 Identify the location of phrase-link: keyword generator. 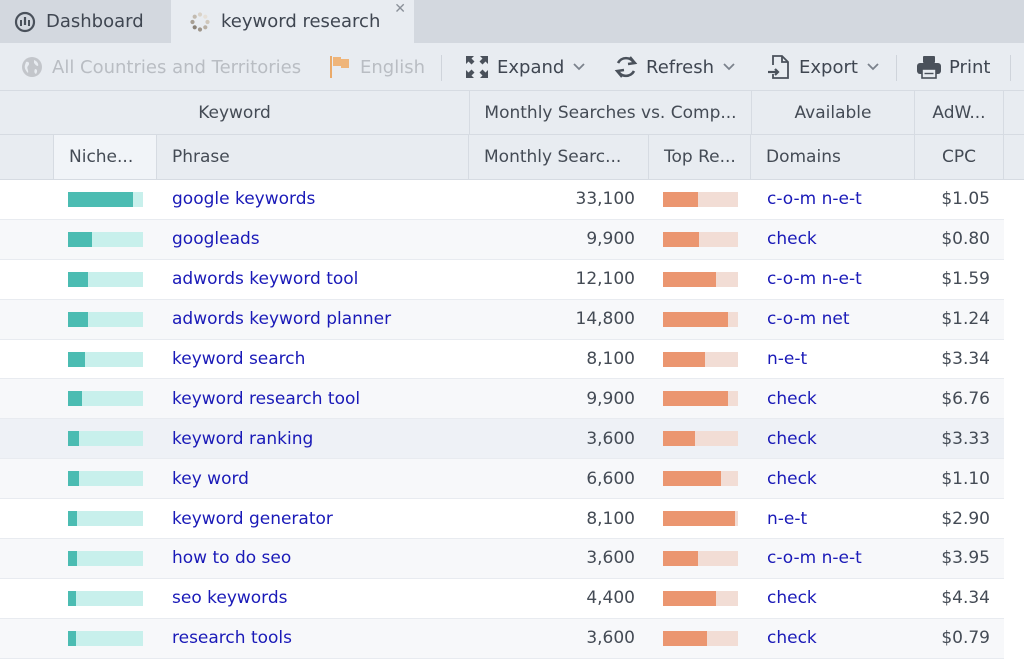
(252, 519).